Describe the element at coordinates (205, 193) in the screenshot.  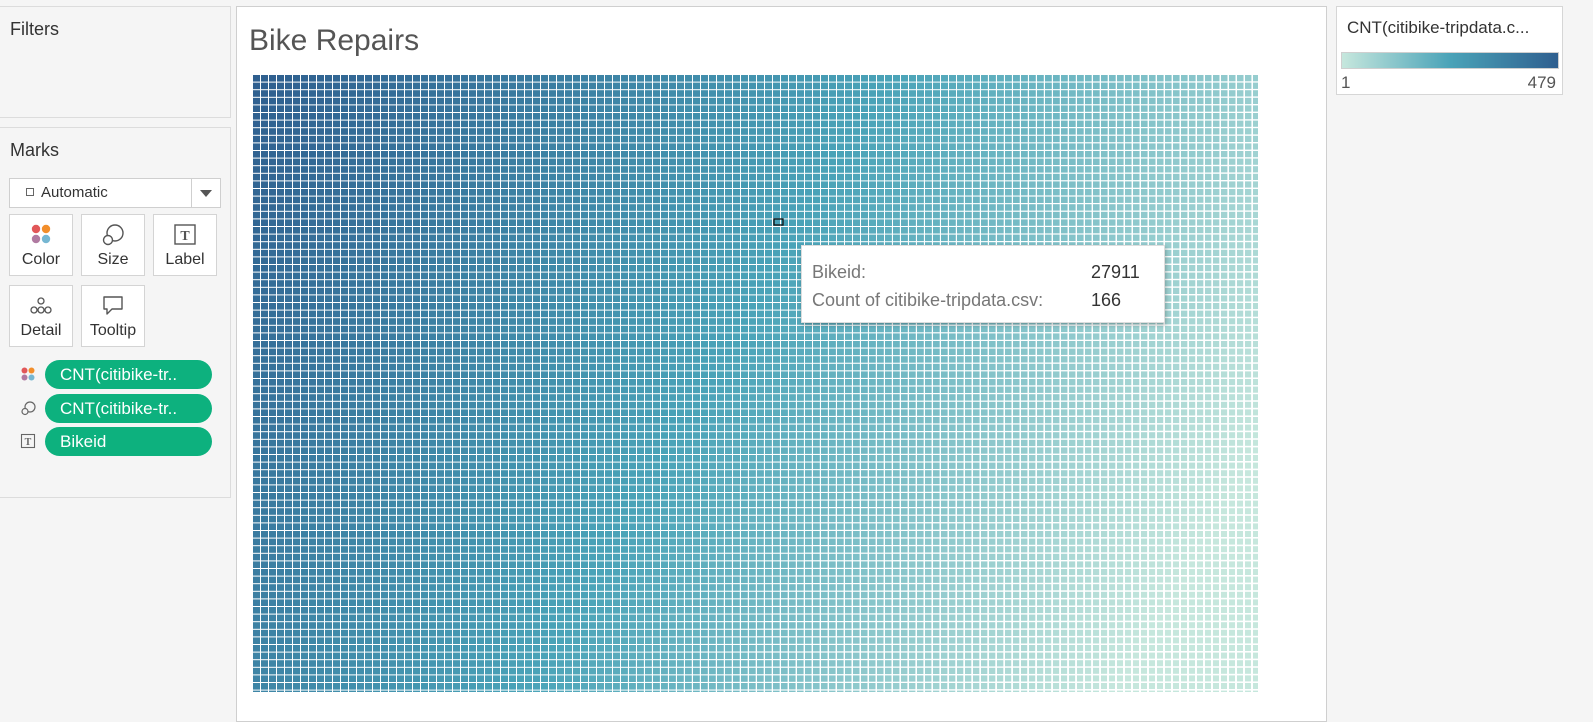
I see `chevron-down-icon` at that location.